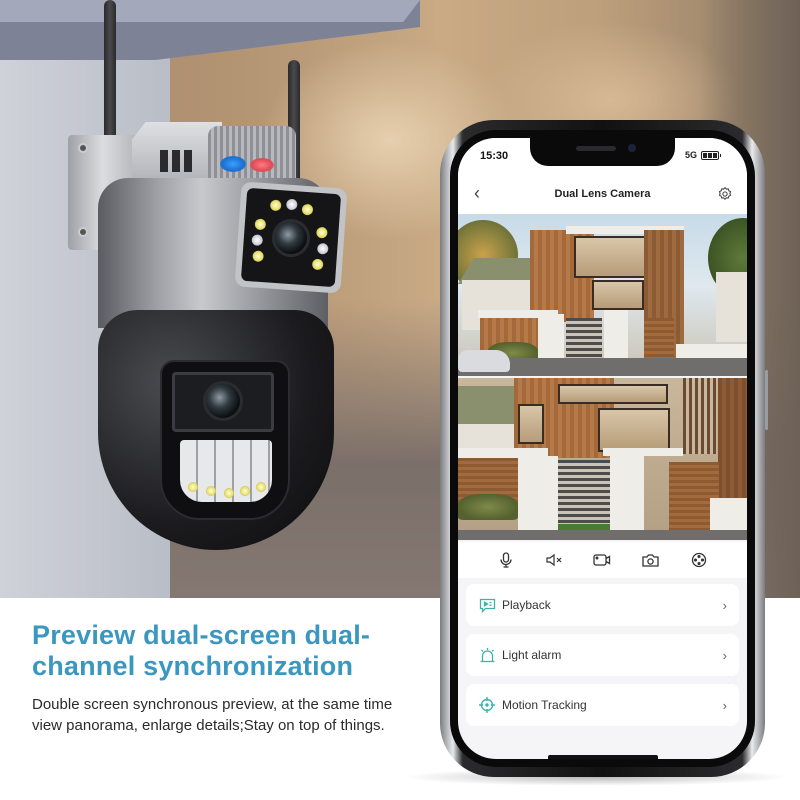  I want to click on menu-item-motion-tracking: Motion Tracking ›, so click(602, 705).